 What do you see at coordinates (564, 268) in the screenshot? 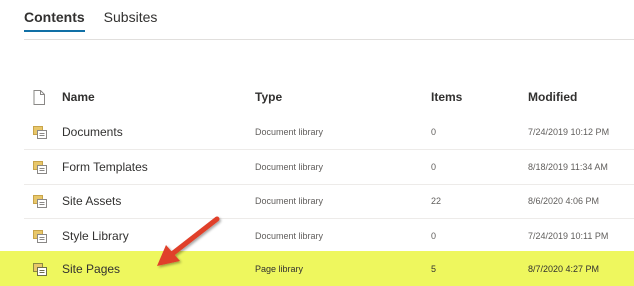
I see `list-modified: 8/7/2020 4:27 PM` at bounding box center [564, 268].